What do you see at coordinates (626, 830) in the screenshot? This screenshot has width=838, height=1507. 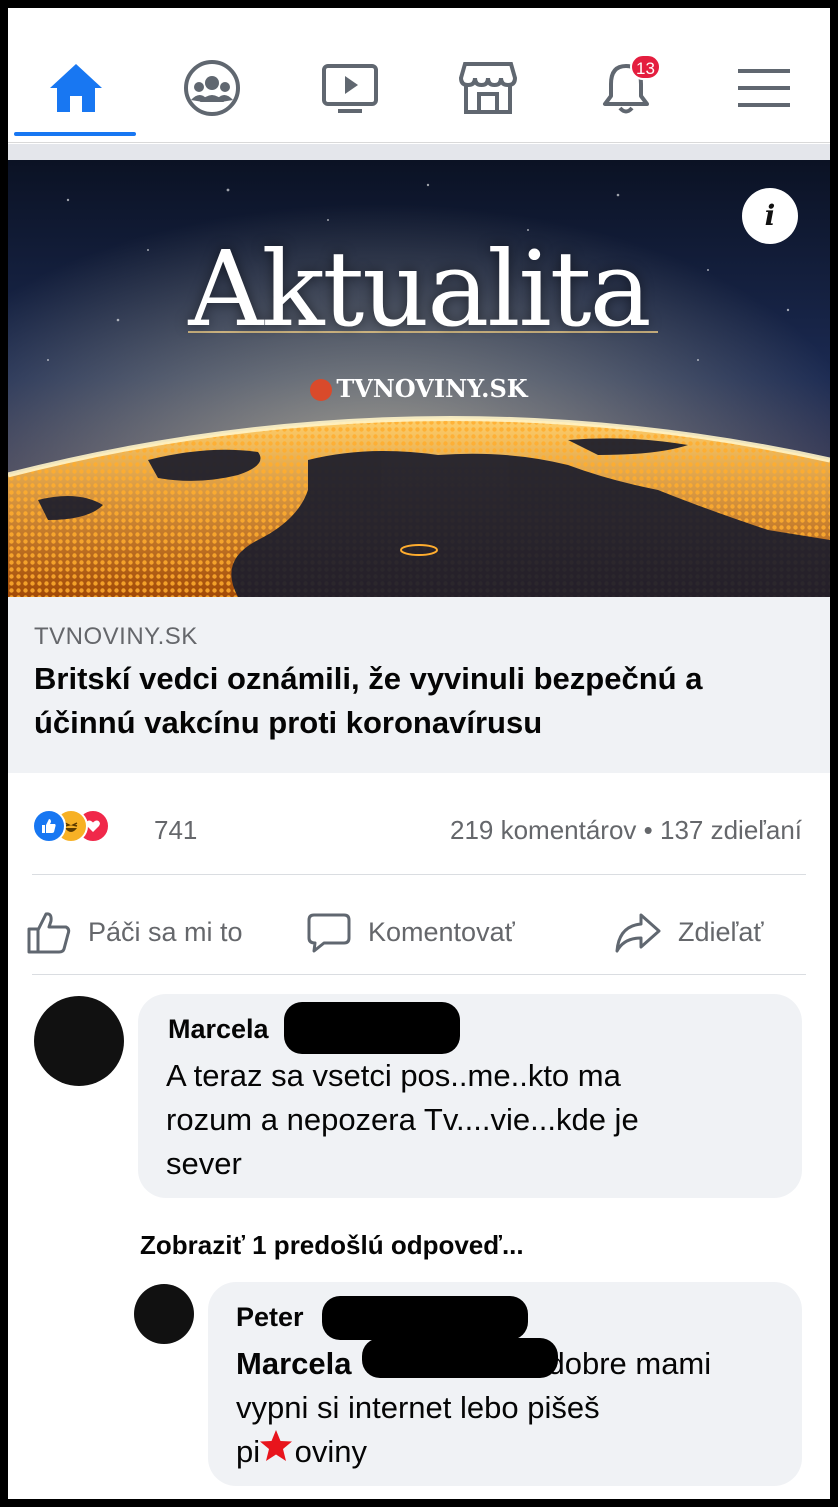 I see `comments-shares-count: 219 komentárov • 137 zdieľaní` at bounding box center [626, 830].